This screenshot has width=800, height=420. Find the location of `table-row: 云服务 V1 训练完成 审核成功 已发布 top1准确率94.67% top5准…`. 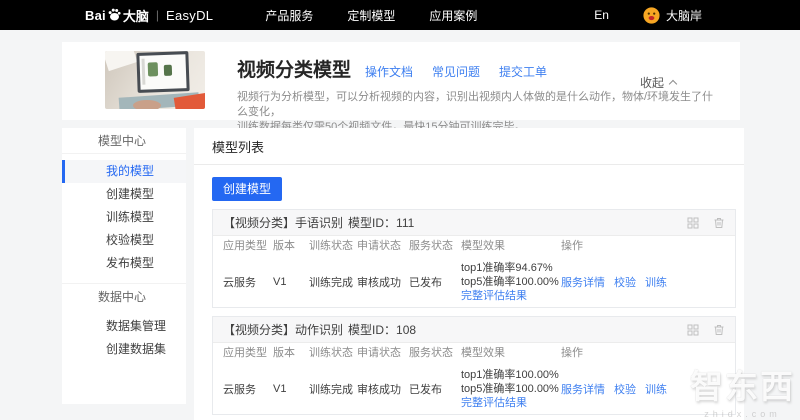

table-row: 云服务 V1 训练完成 审核成功 已发布 top1准确率94.67% top5准… is located at coordinates (474, 282).